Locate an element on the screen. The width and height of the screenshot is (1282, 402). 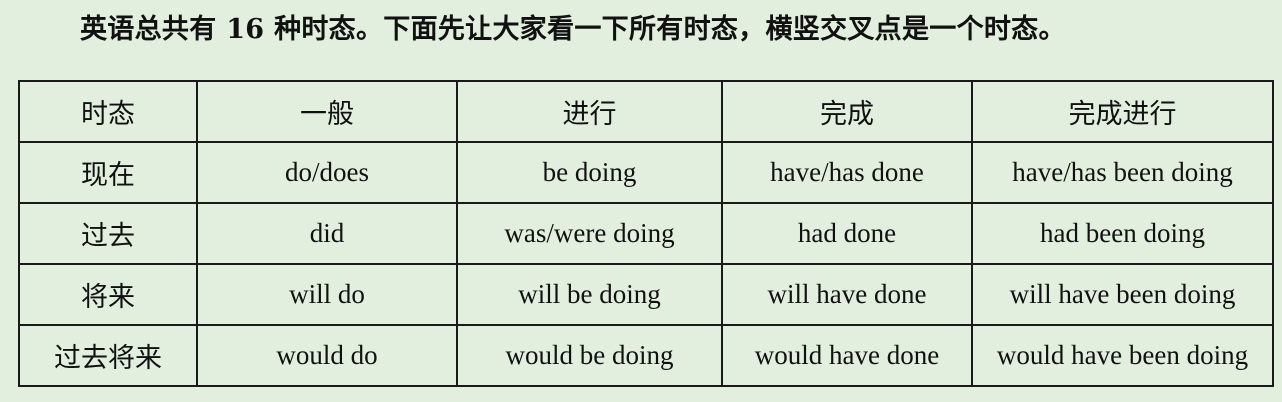
table-cell: had done is located at coordinates (847, 233).